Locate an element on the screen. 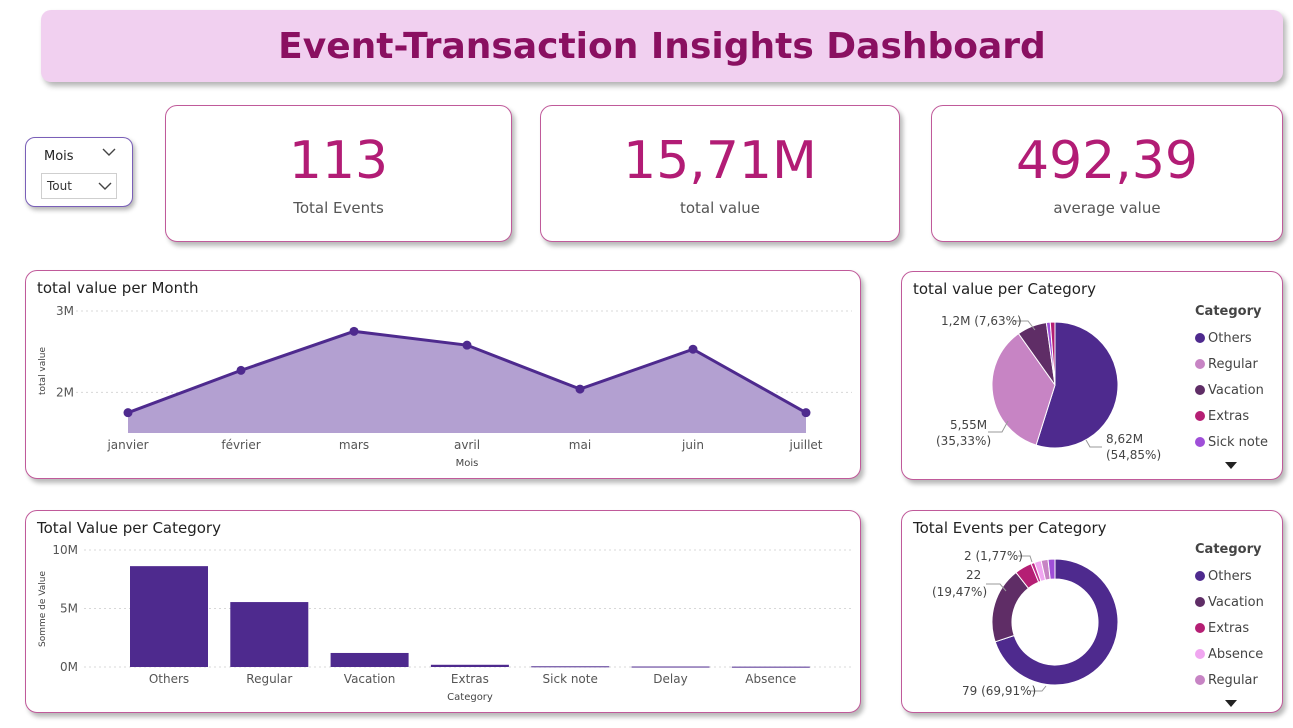  legend-item: Absence is located at coordinates (1229, 654).